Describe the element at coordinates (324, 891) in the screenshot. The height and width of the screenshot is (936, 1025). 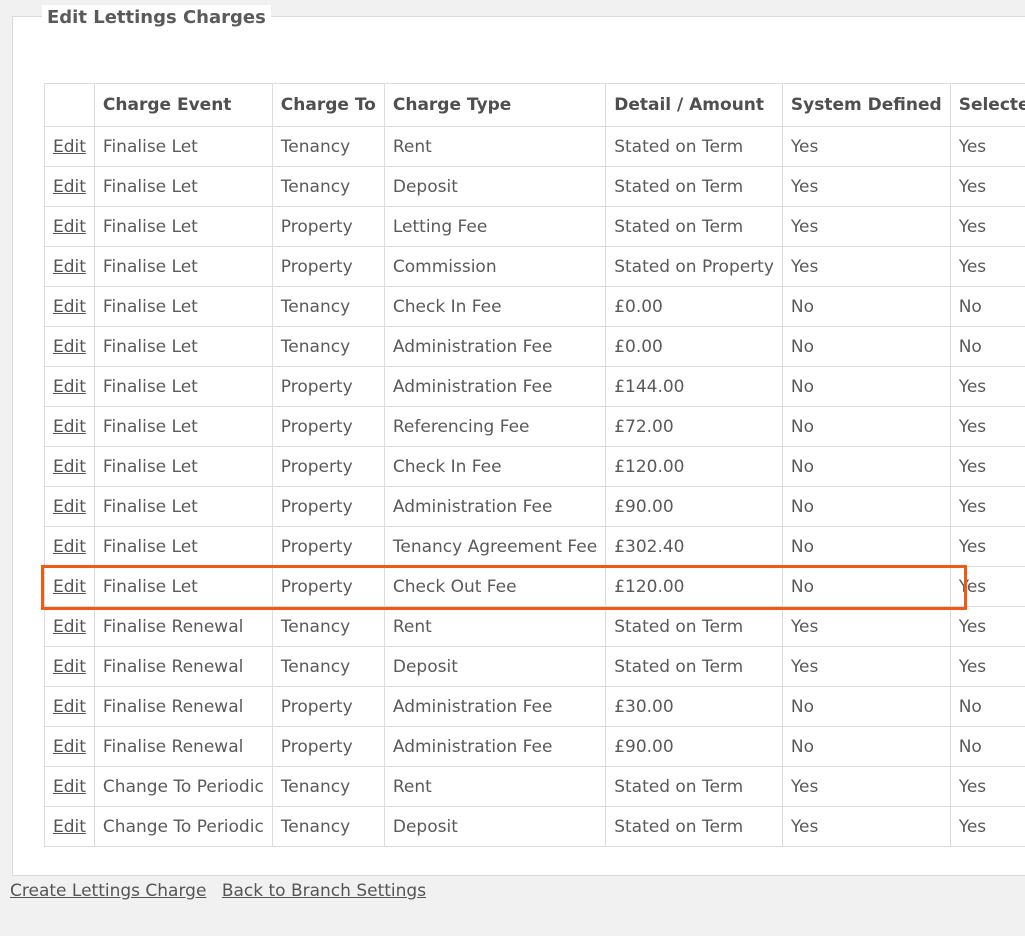
I see `back-to-branch-settings-link: Back to Branch Settings` at that location.